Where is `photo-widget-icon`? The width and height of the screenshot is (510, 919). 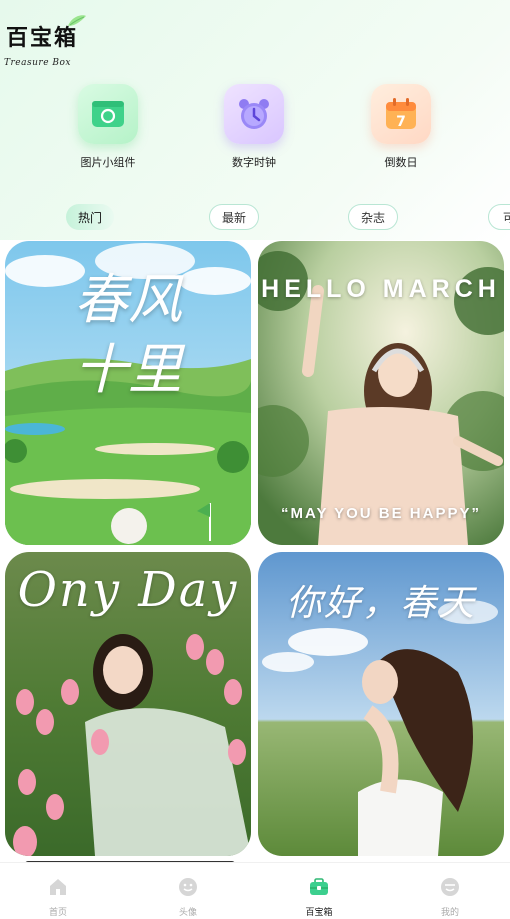
photo-widget-icon is located at coordinates (108, 114).